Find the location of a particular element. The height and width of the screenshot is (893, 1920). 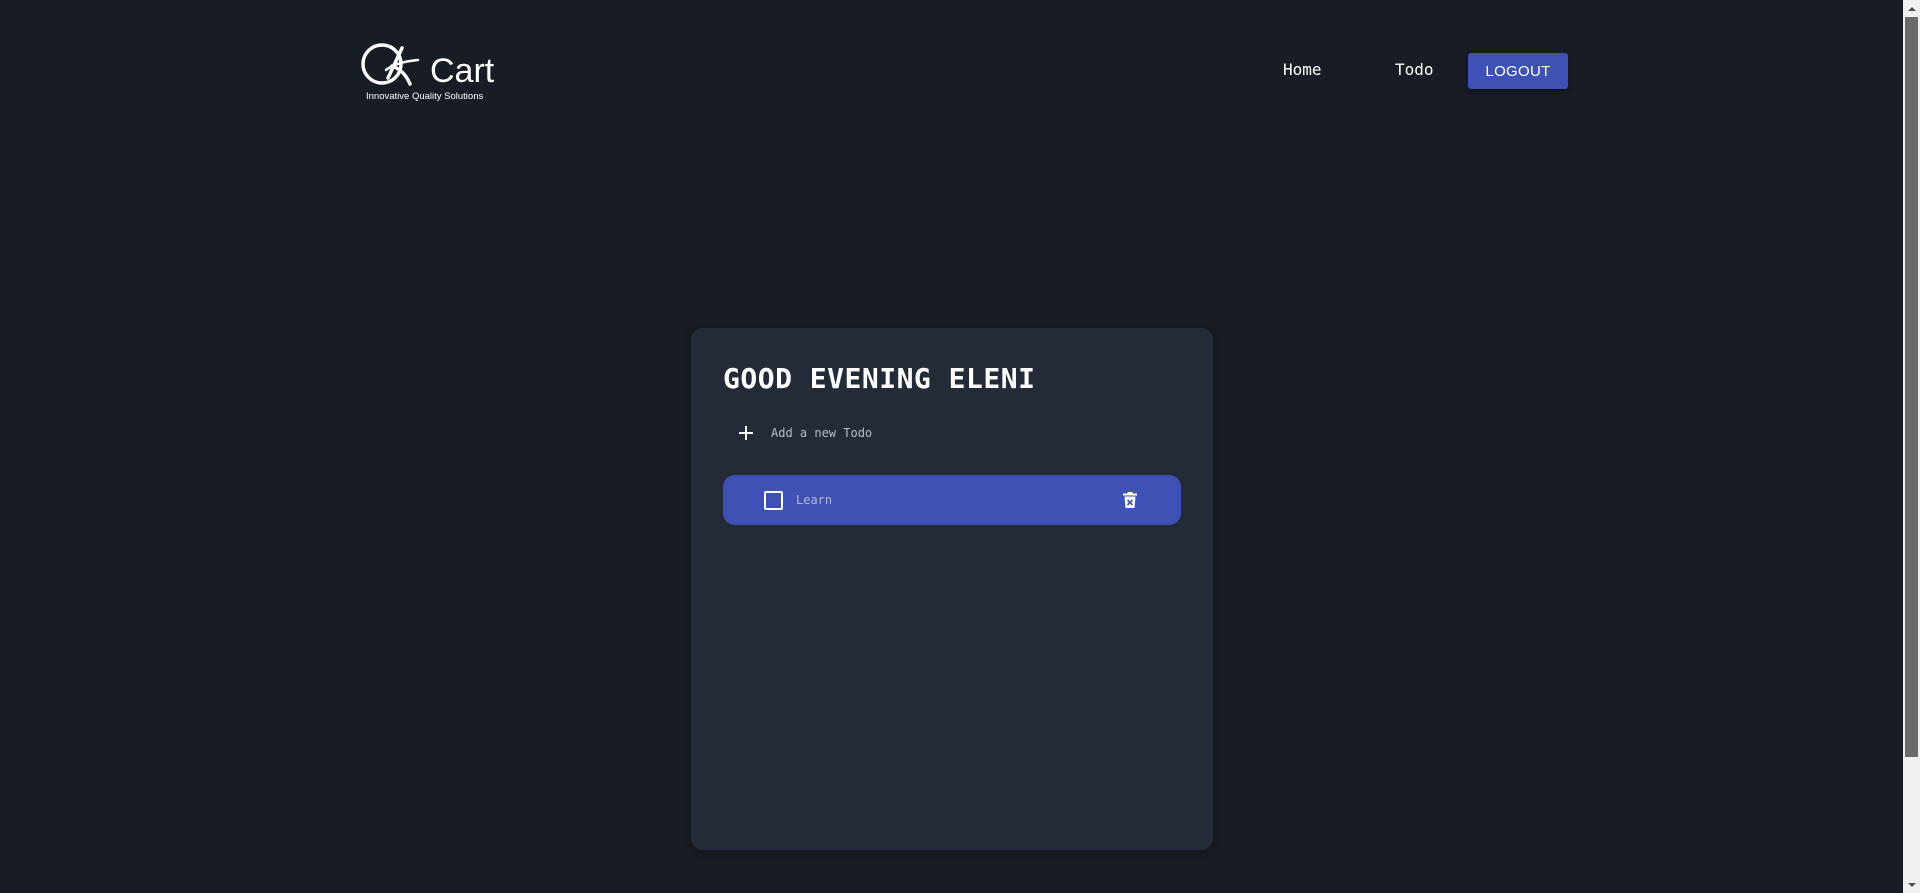

svg-text: Cart is located at coordinates (462, 71).